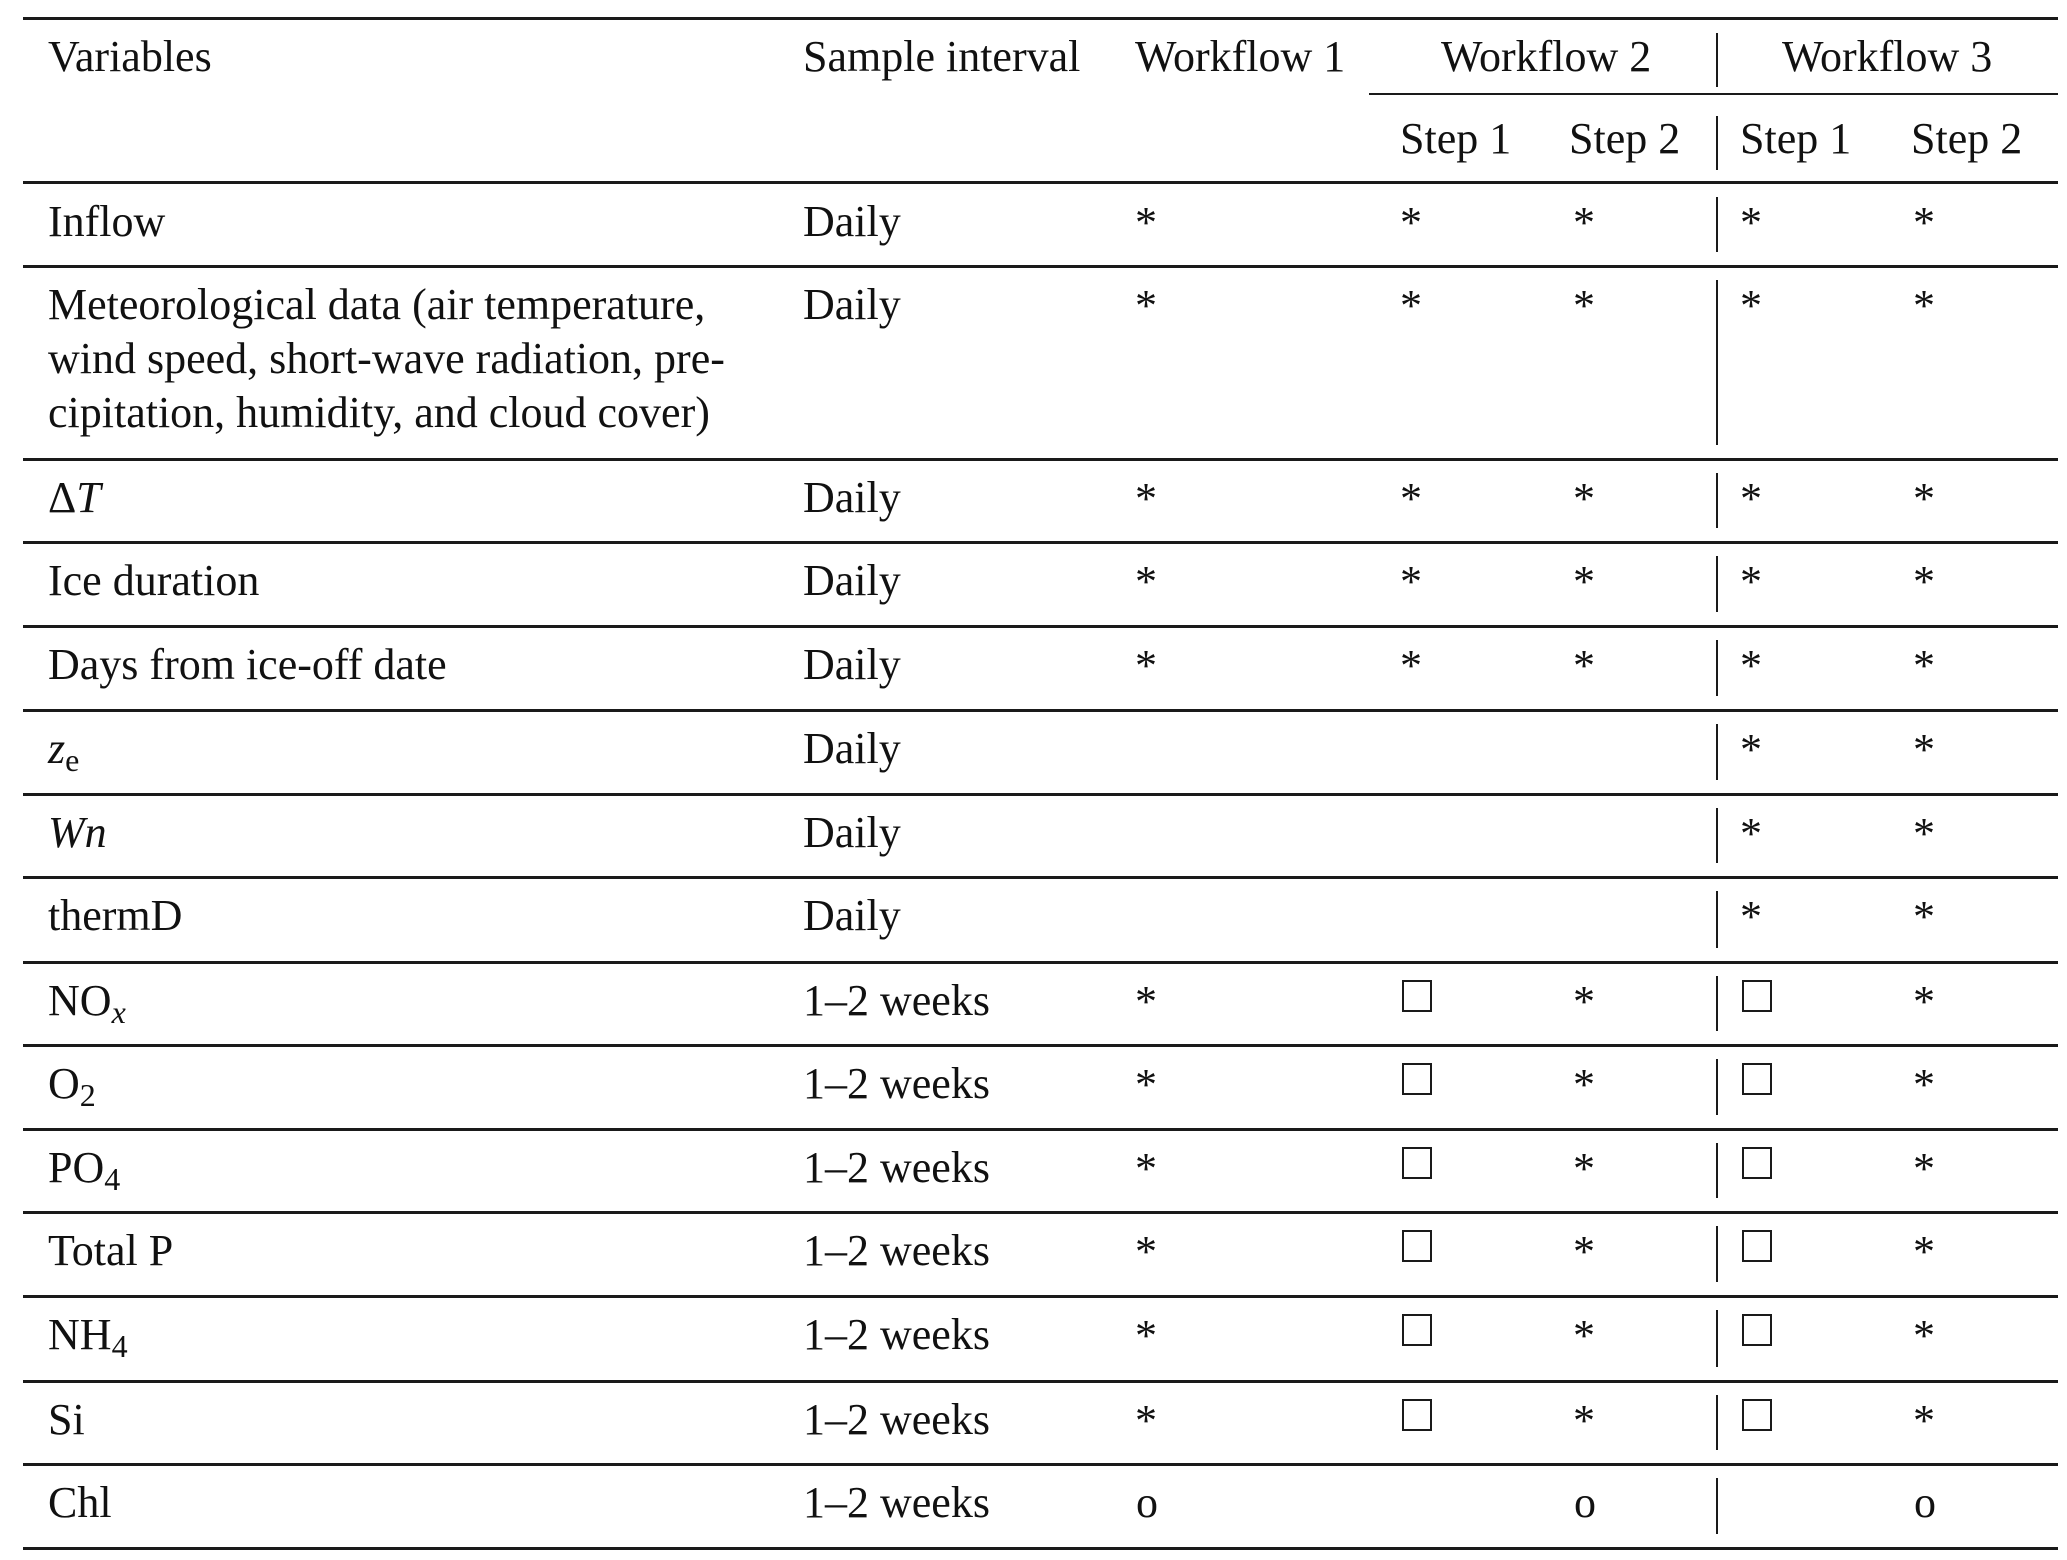  Describe the element at coordinates (72, 760) in the screenshot. I see `variable-subscript: e` at that location.